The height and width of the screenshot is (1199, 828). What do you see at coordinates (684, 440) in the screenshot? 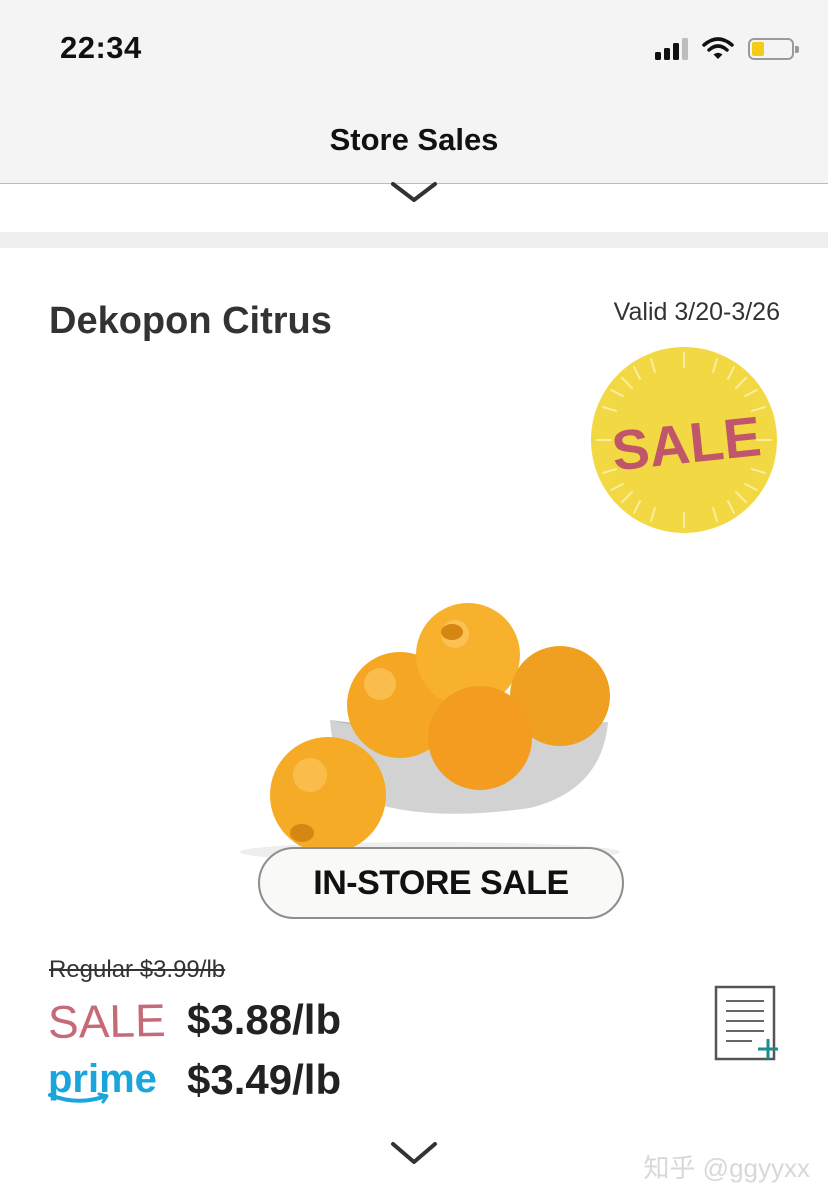
I see `sale-badge: SALE` at bounding box center [684, 440].